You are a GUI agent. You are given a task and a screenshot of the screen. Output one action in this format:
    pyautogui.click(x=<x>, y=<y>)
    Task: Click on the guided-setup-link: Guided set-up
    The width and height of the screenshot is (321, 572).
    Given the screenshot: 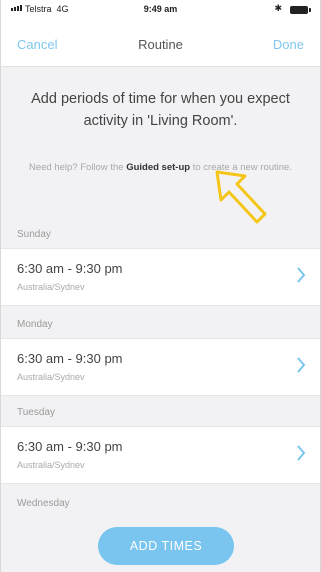 What is the action you would take?
    pyautogui.click(x=158, y=167)
    